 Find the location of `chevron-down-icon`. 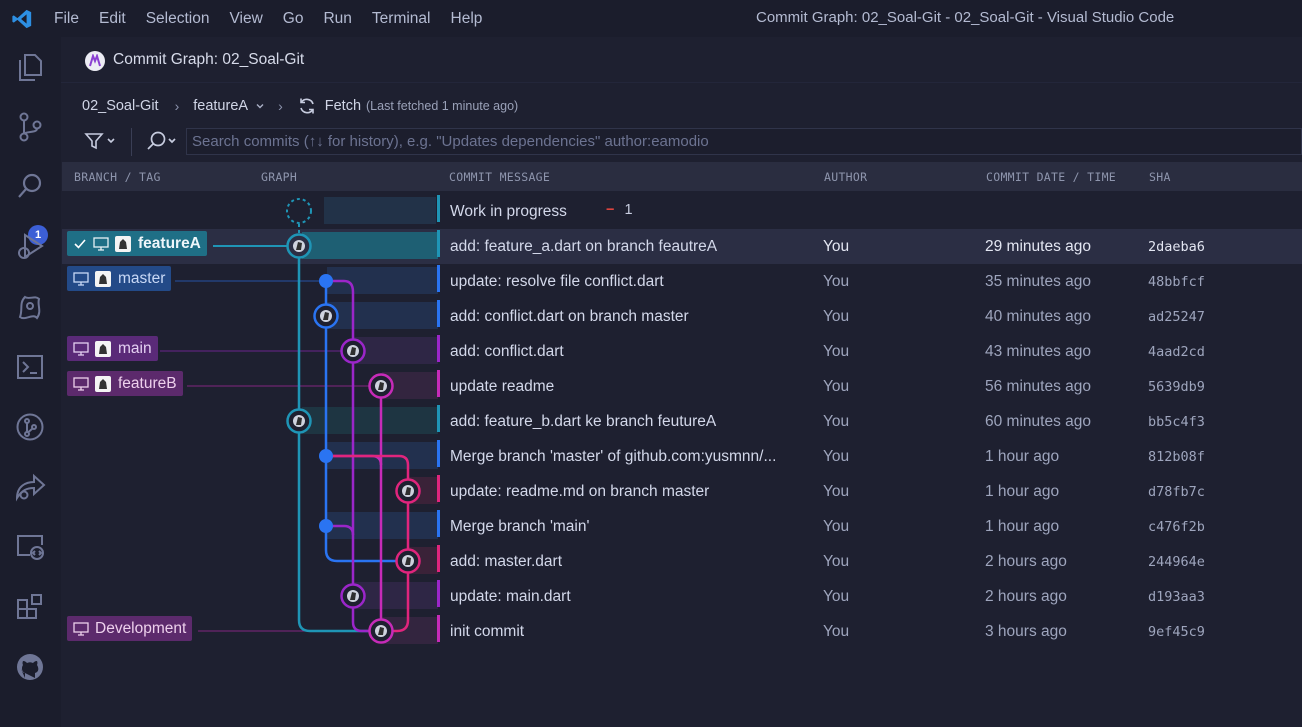

chevron-down-icon is located at coordinates (260, 106).